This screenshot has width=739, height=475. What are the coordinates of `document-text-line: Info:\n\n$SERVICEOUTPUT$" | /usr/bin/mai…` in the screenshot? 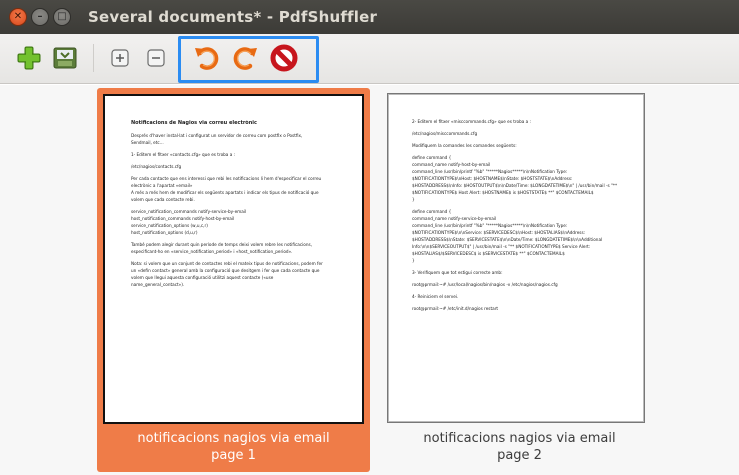 It's located at (501, 246).